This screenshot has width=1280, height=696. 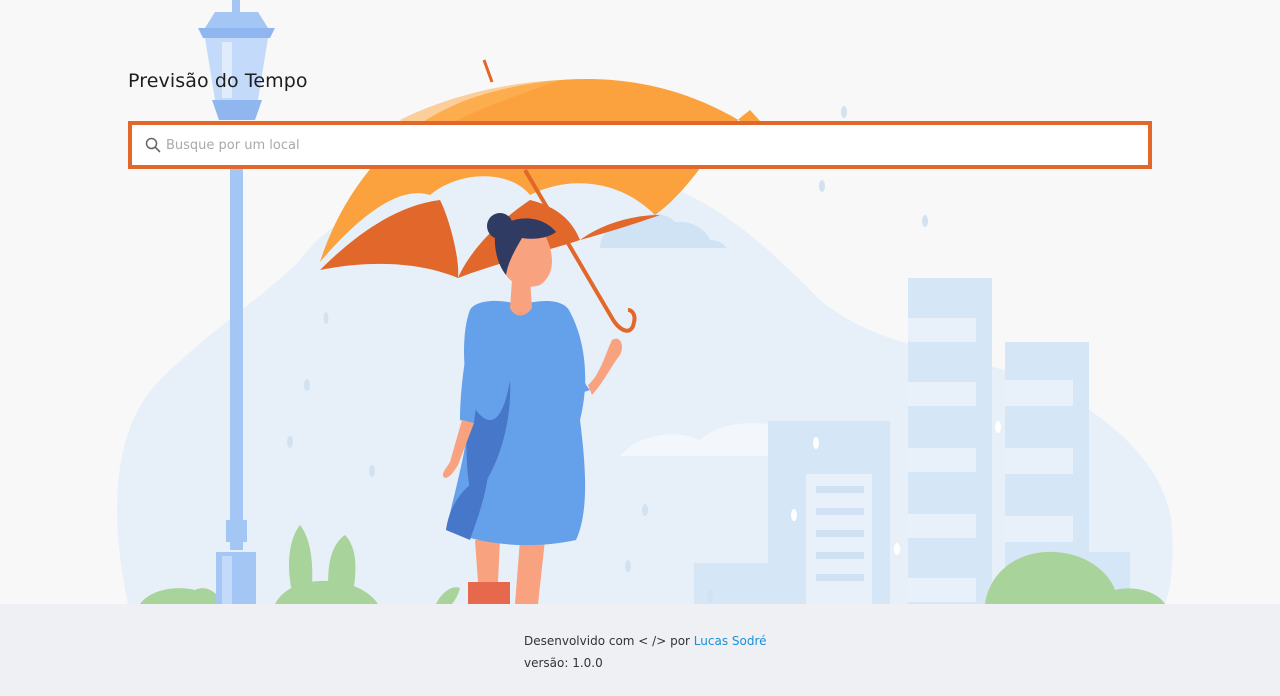 I want to click on author-link: Lucas Sodré, so click(x=730, y=641).